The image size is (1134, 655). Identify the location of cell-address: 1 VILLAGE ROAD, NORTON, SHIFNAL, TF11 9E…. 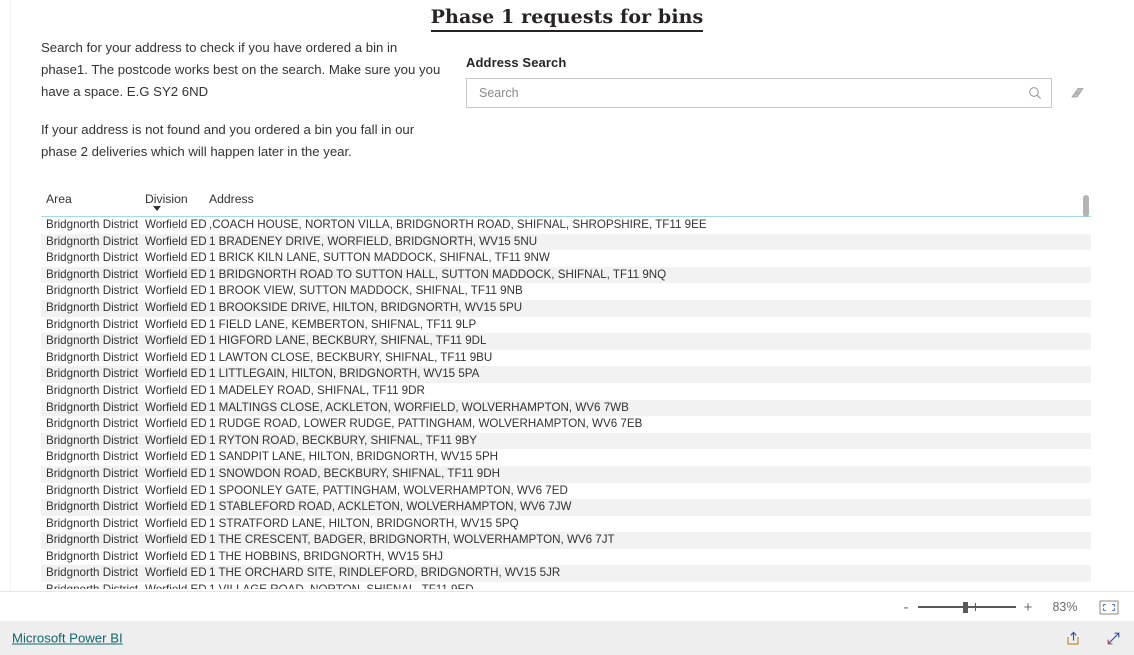
(341, 585).